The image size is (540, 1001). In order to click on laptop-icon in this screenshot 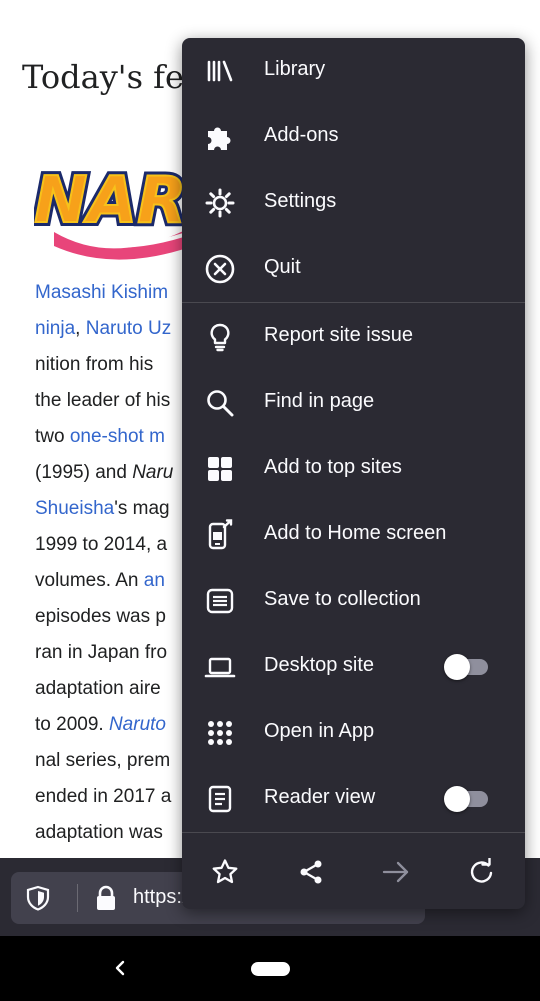, I will do `click(220, 667)`.